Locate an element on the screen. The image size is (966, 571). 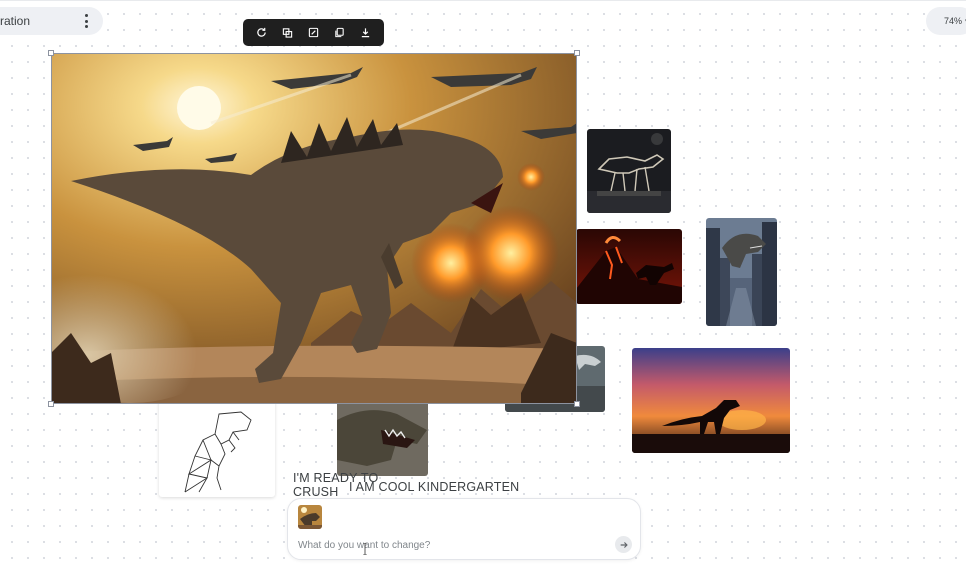
download-button is located at coordinates (365, 33).